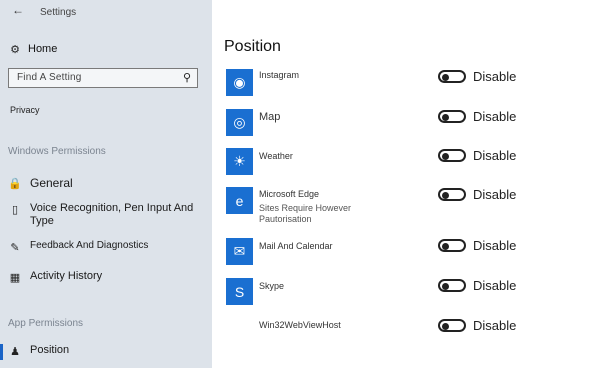 This screenshot has height=368, width=610. Describe the element at coordinates (112, 214) in the screenshot. I see `sidebar-item-label: Voice Recognition, Pen Input And Type` at that location.